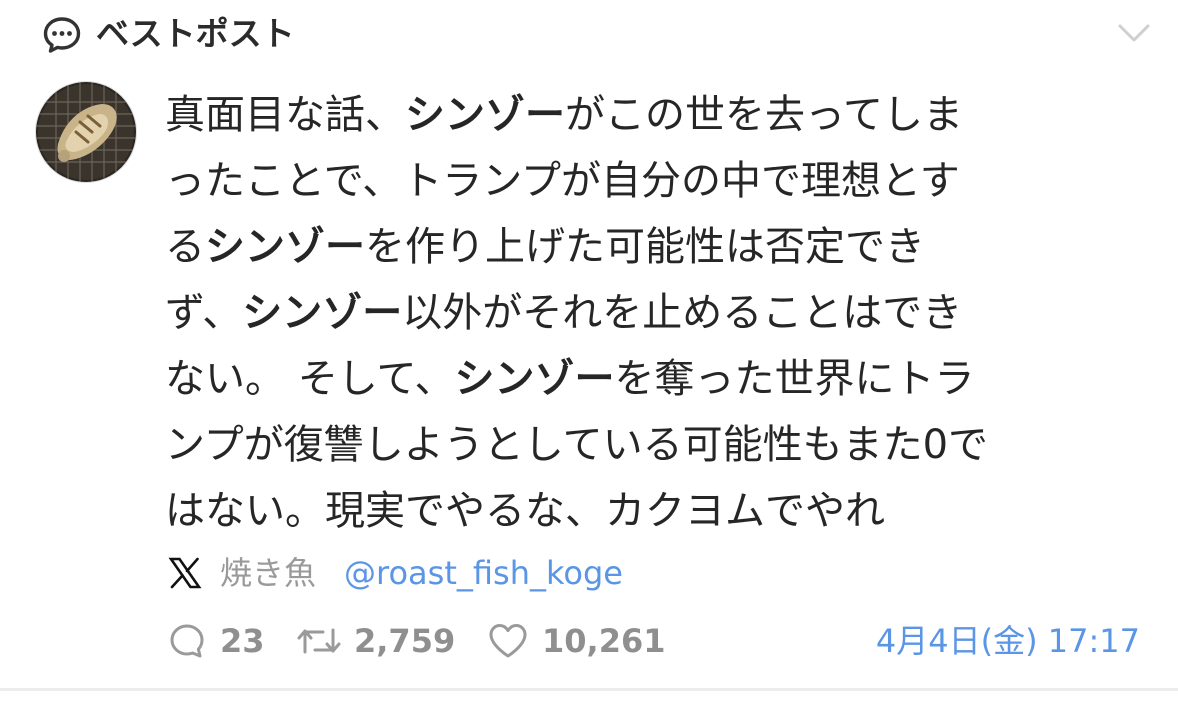 Image resolution: width=1178 pixels, height=710 pixels. I want to click on post-text-line: ず、シンゾー以外がそれを止めることはでき, so click(645, 313).